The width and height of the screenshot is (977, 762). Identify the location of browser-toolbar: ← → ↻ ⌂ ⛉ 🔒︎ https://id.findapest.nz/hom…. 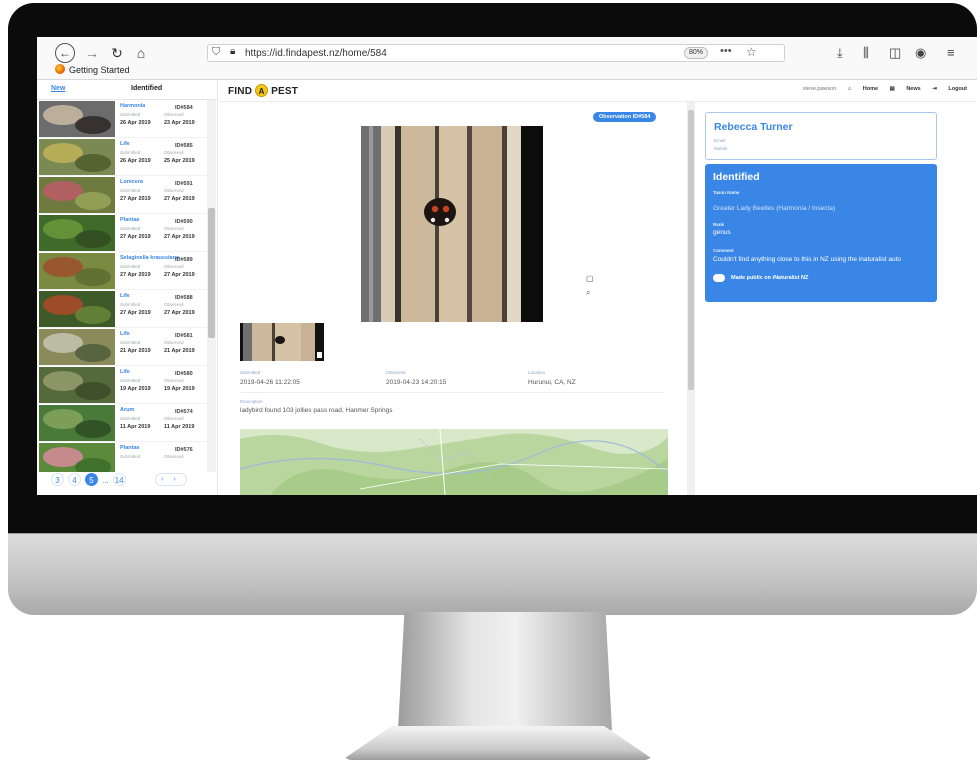
(507, 58).